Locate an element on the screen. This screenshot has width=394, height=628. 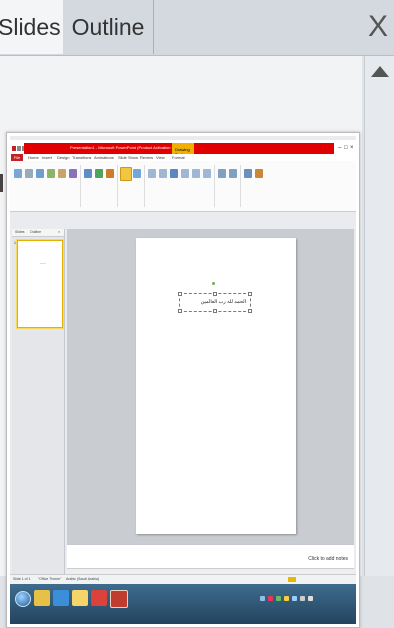
save-icon is located at coordinates (19, 148).